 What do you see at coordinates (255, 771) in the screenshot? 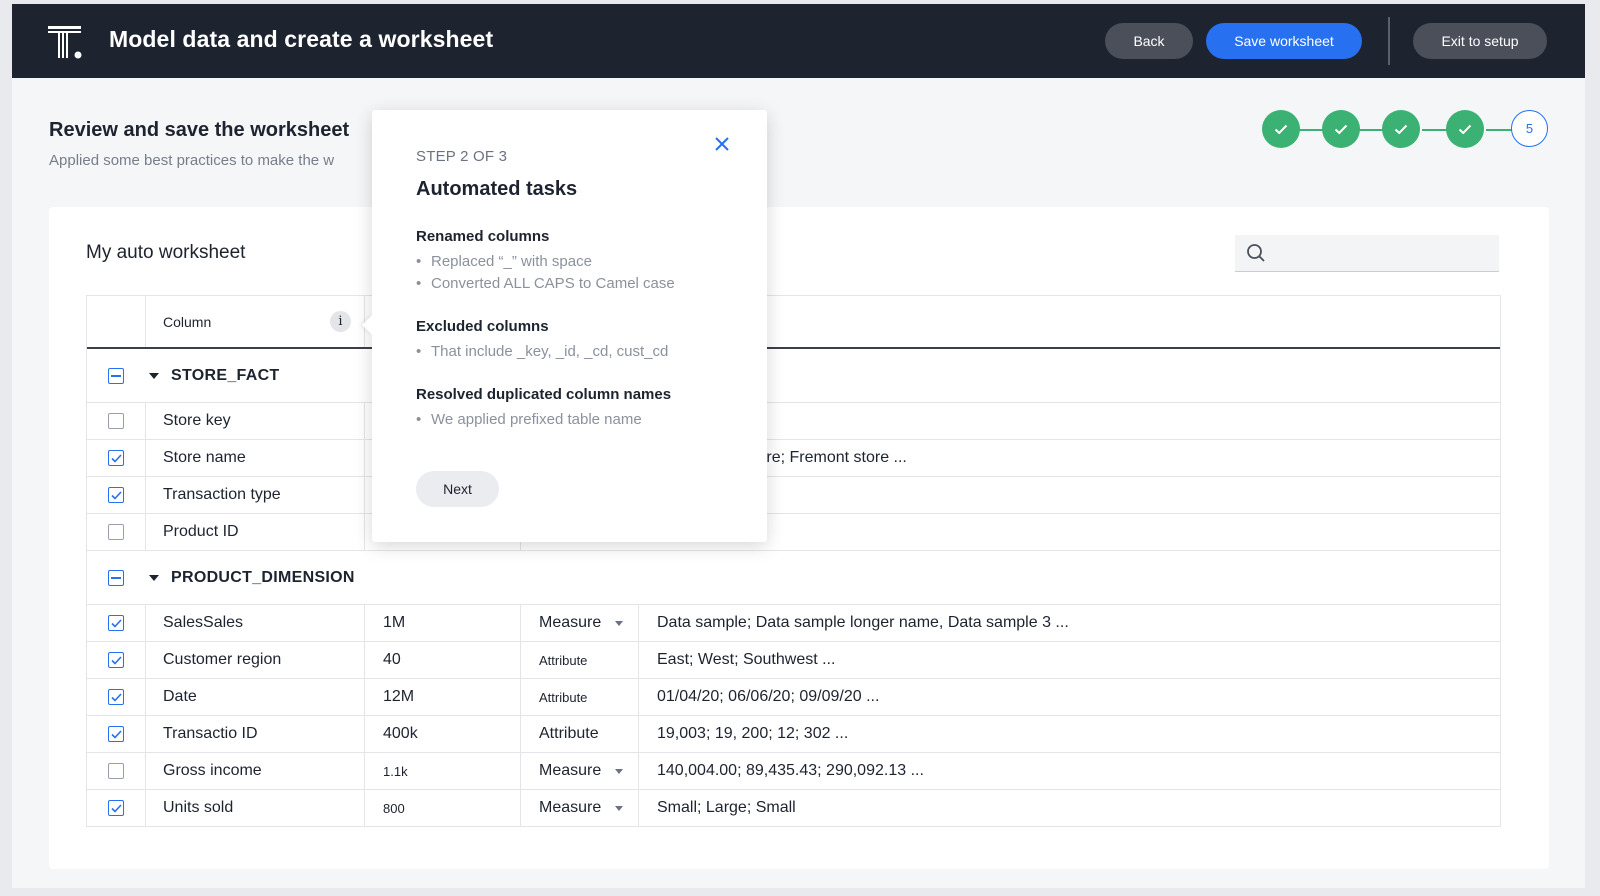
I see `column-name: Gross income` at bounding box center [255, 771].